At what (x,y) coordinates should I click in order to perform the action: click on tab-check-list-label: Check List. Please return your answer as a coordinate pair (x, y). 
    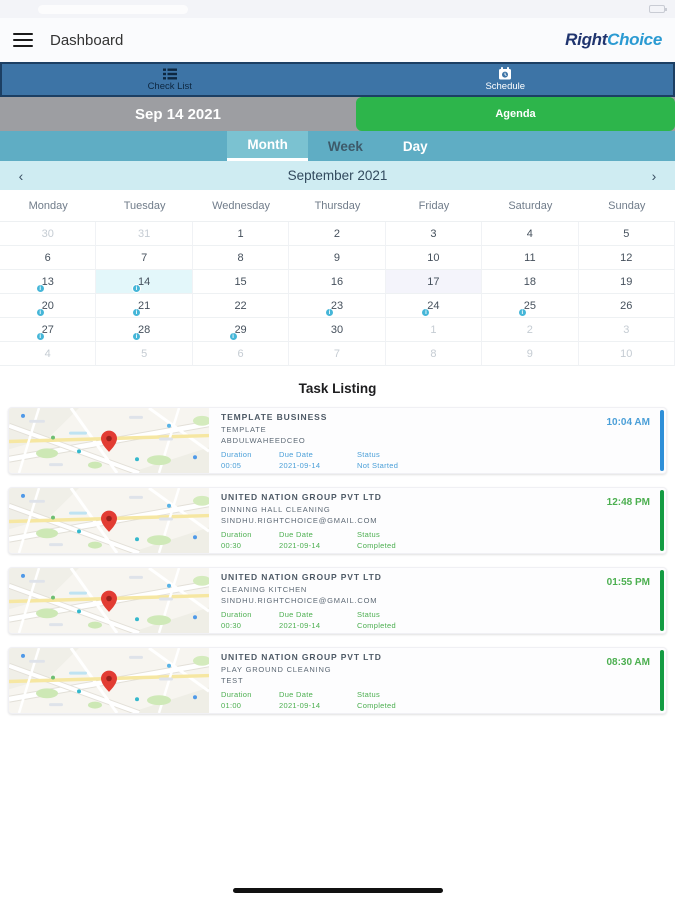
    Looking at the image, I should click on (169, 86).